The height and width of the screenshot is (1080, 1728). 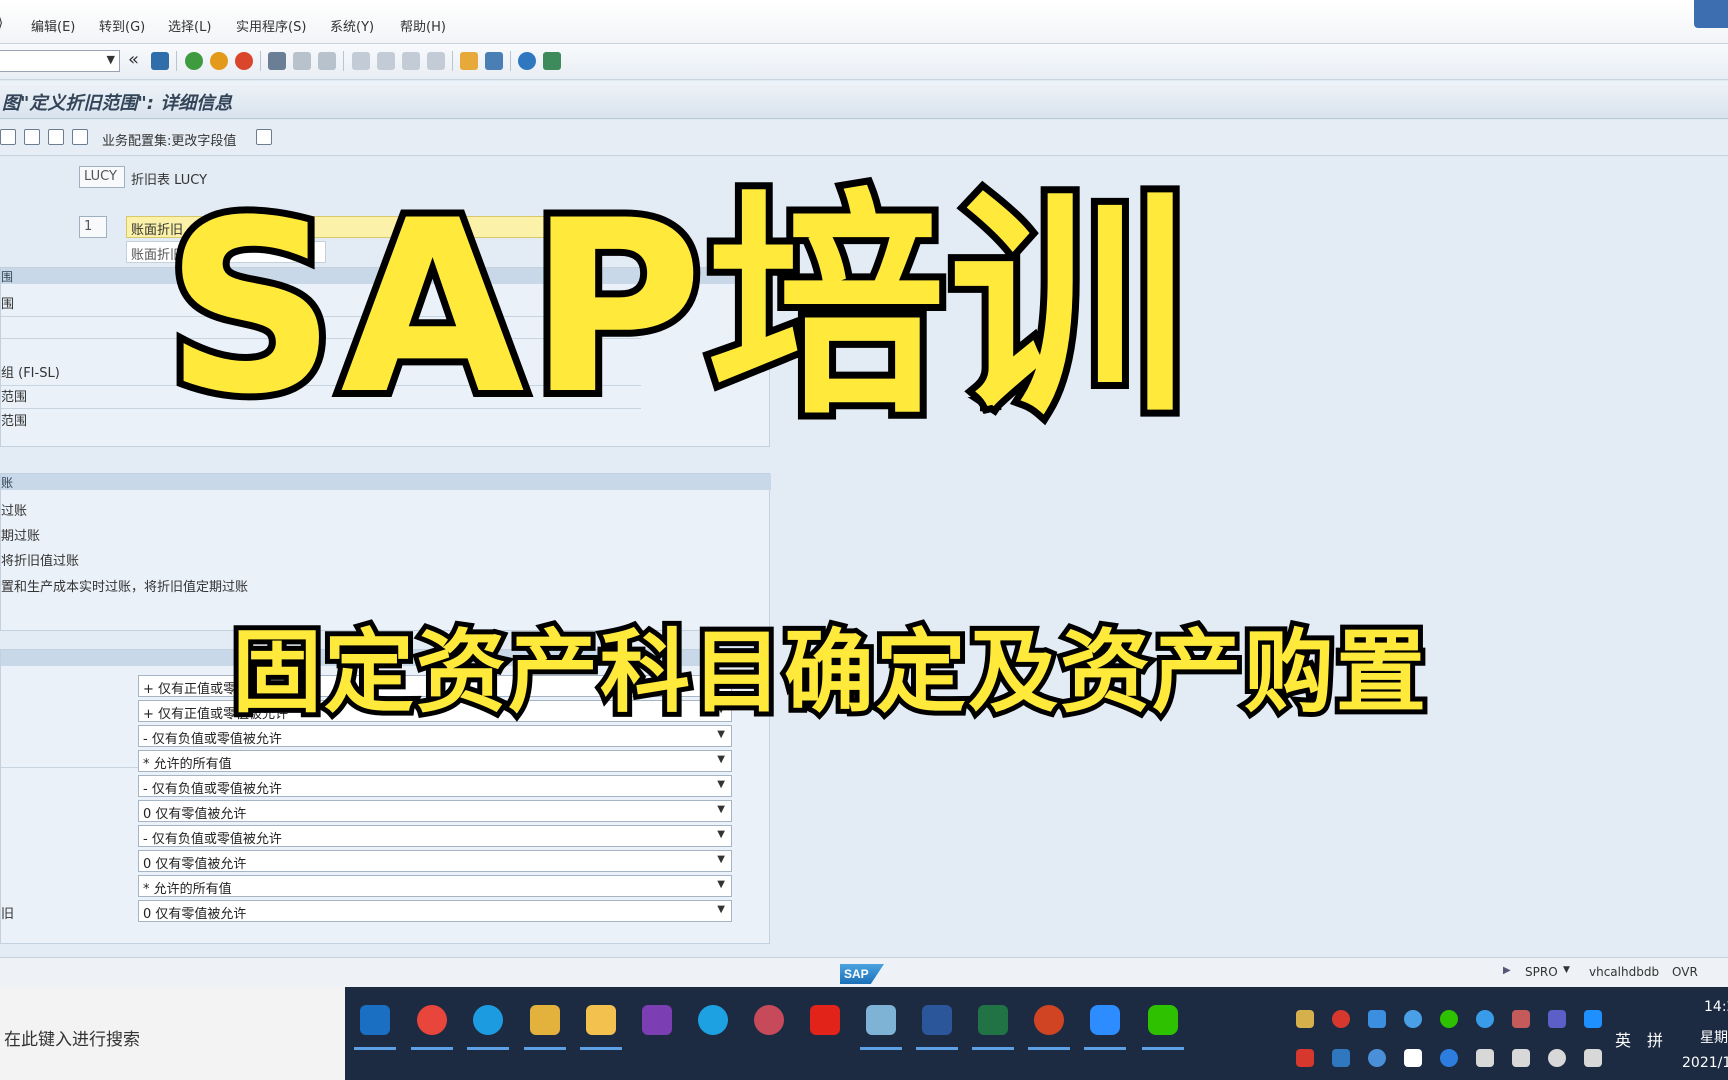 I want to click on tray-wechat-icon, so click(x=1449, y=1019).